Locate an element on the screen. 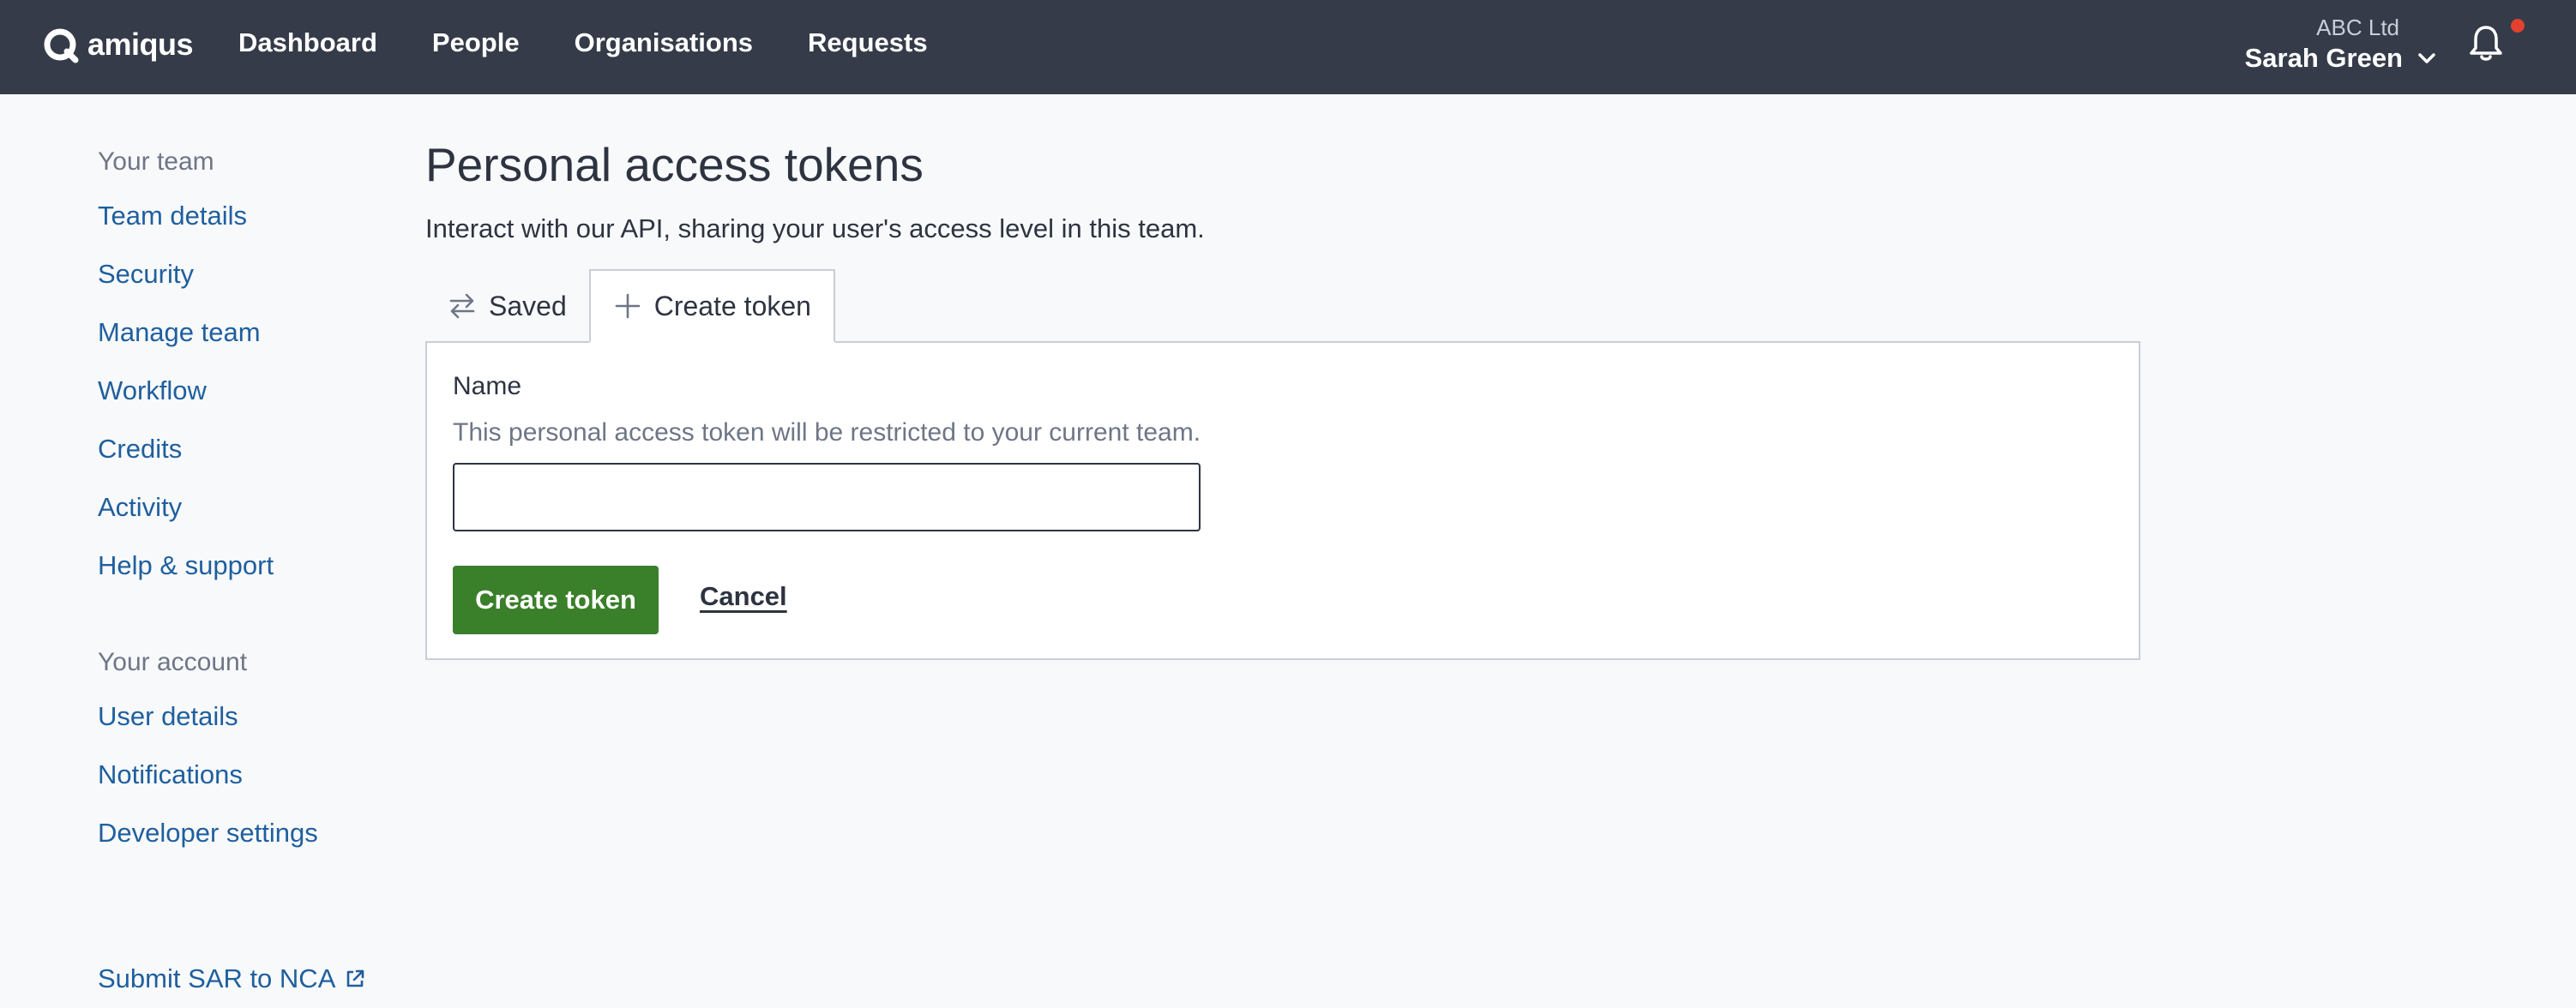 This screenshot has width=2576, height=1008. sidebar-item-activity: Activity is located at coordinates (239, 507).